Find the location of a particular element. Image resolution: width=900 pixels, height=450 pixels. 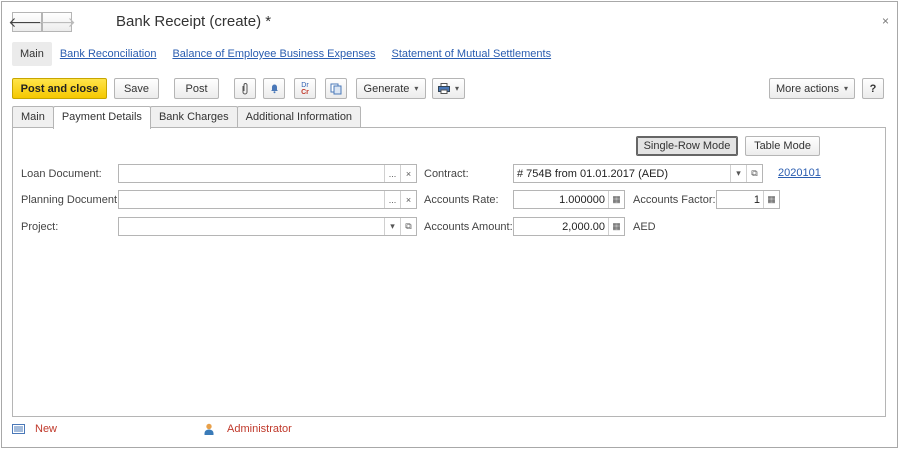

loan-document-label: Loan Document: is located at coordinates (61, 174).